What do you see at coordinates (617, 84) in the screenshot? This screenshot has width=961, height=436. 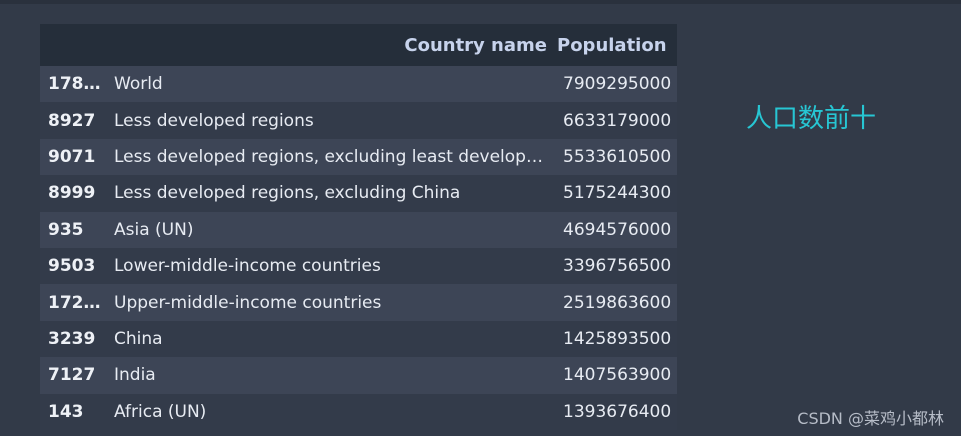 I see `population-cell: 7909295000` at bounding box center [617, 84].